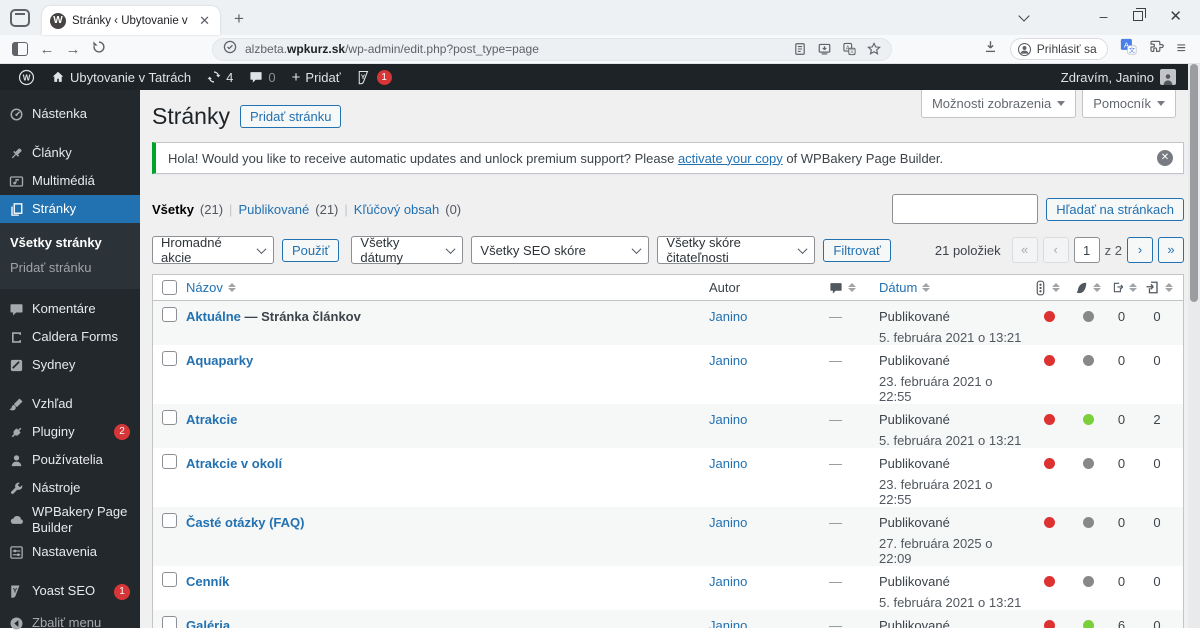  I want to click on sidebar-item-dashboard: Nástenka, so click(70, 114).